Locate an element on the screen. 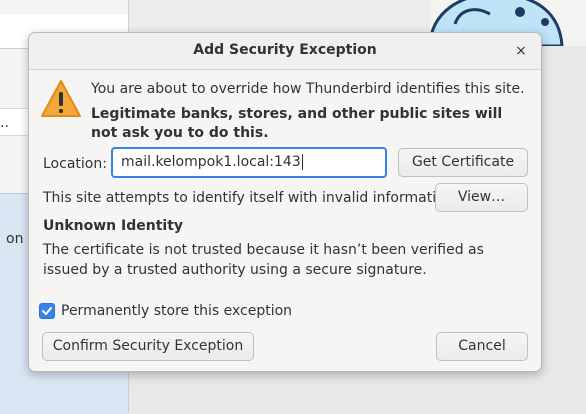 This screenshot has width=586, height=414. text-cursor is located at coordinates (302, 162).